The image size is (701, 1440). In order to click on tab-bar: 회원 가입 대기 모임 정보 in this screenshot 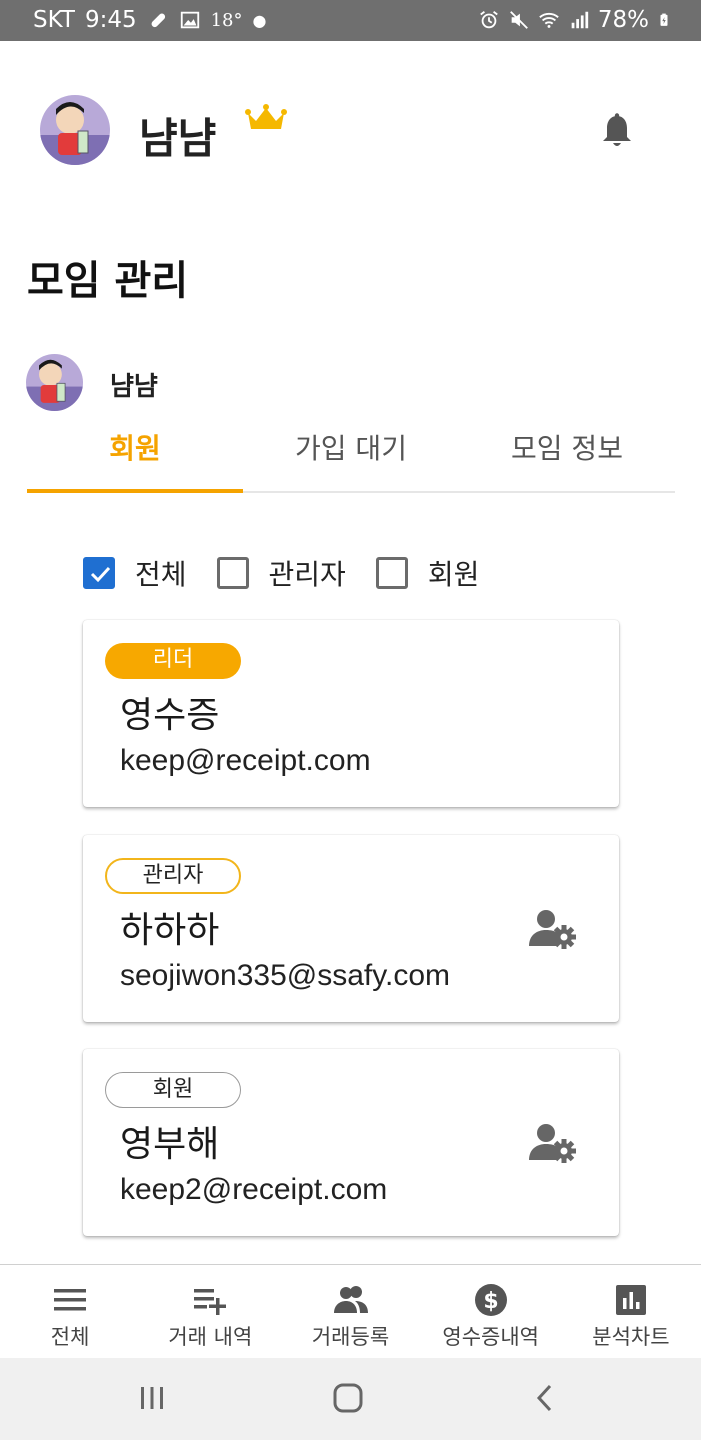, I will do `click(351, 456)`.